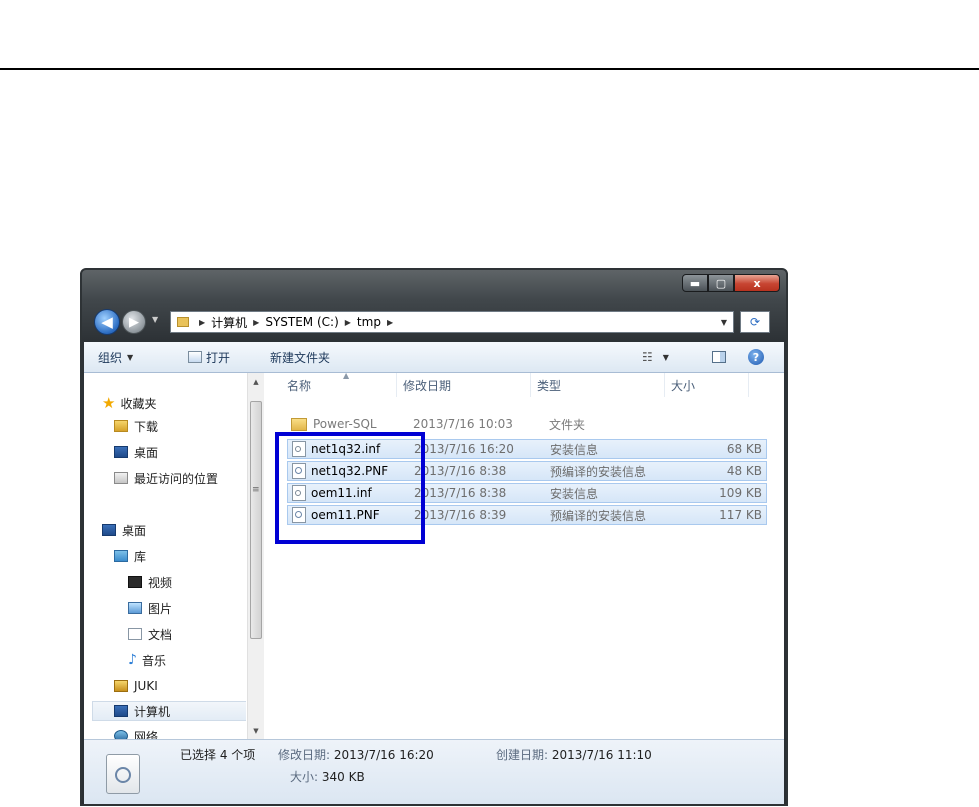  What do you see at coordinates (665, 357) in the screenshot?
I see `chevron-down-icon: ▼` at bounding box center [665, 357].